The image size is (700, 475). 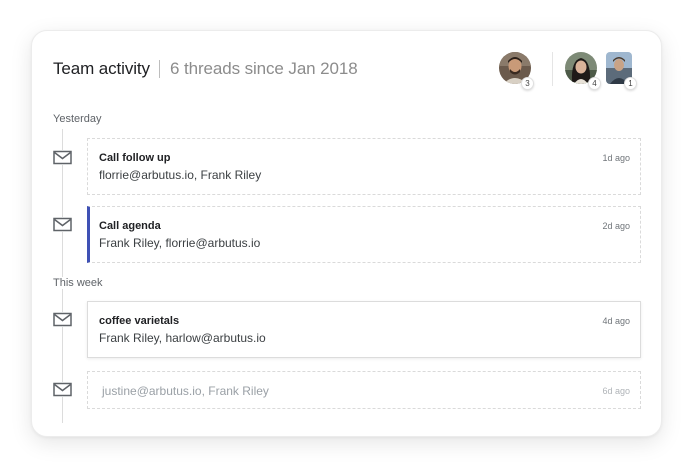 What do you see at coordinates (79, 283) in the screenshot?
I see `section-label-this-week: This week` at bounding box center [79, 283].